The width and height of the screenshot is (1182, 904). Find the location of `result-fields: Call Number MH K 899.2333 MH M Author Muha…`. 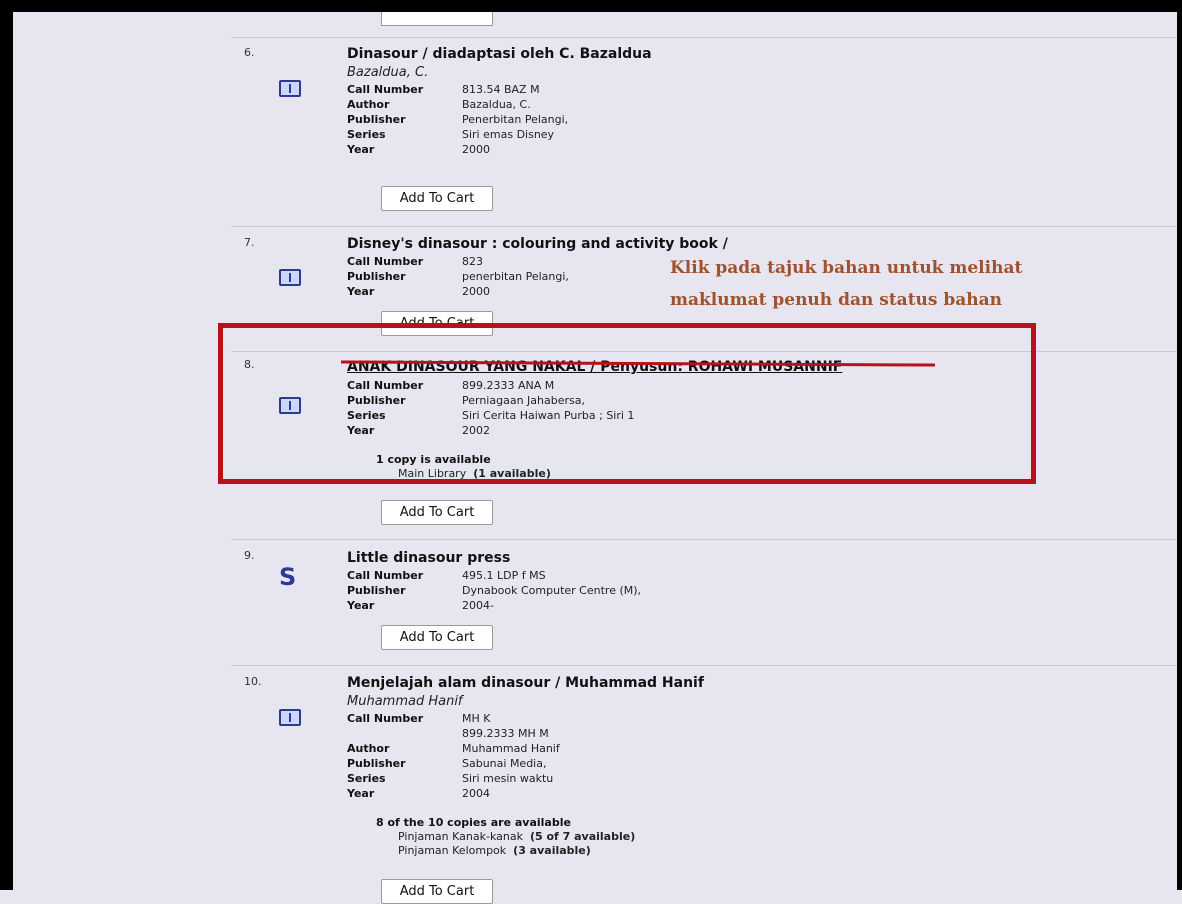

result-fields: Call Number MH K 899.2333 MH M Author Muha… is located at coordinates (453, 756).